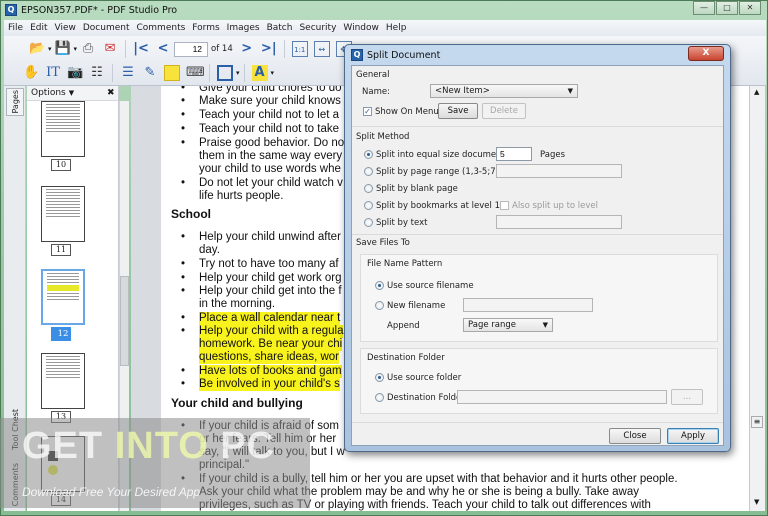  What do you see at coordinates (444, 172) in the screenshot?
I see `page-range-label: Split by page range (1,3-5;7-10)` at bounding box center [444, 172].